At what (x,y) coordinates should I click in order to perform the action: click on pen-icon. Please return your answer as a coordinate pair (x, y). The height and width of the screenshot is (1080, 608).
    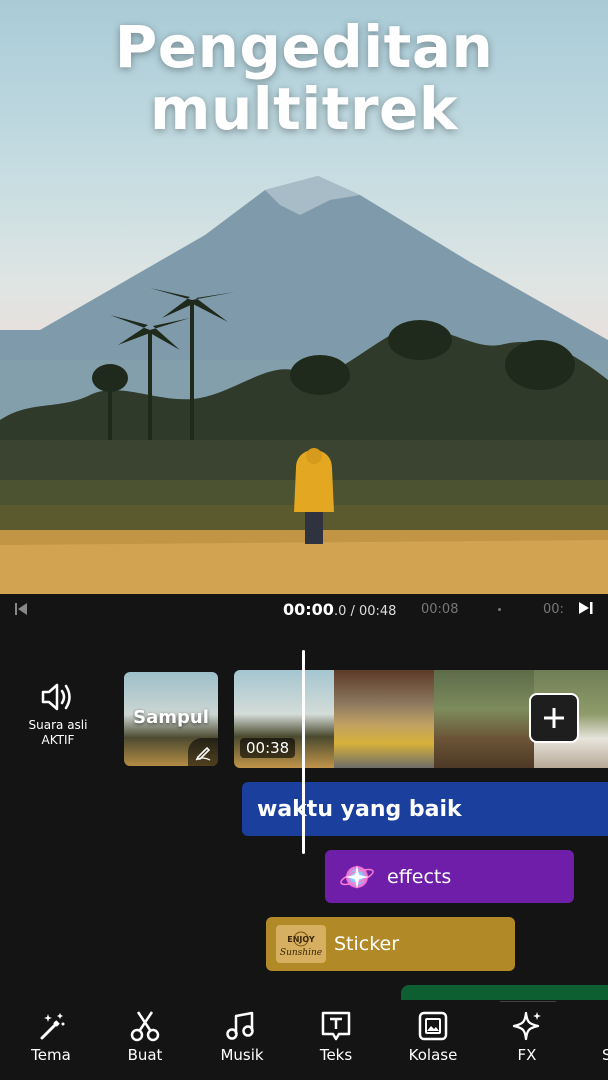
    Looking at the image, I should click on (203, 753).